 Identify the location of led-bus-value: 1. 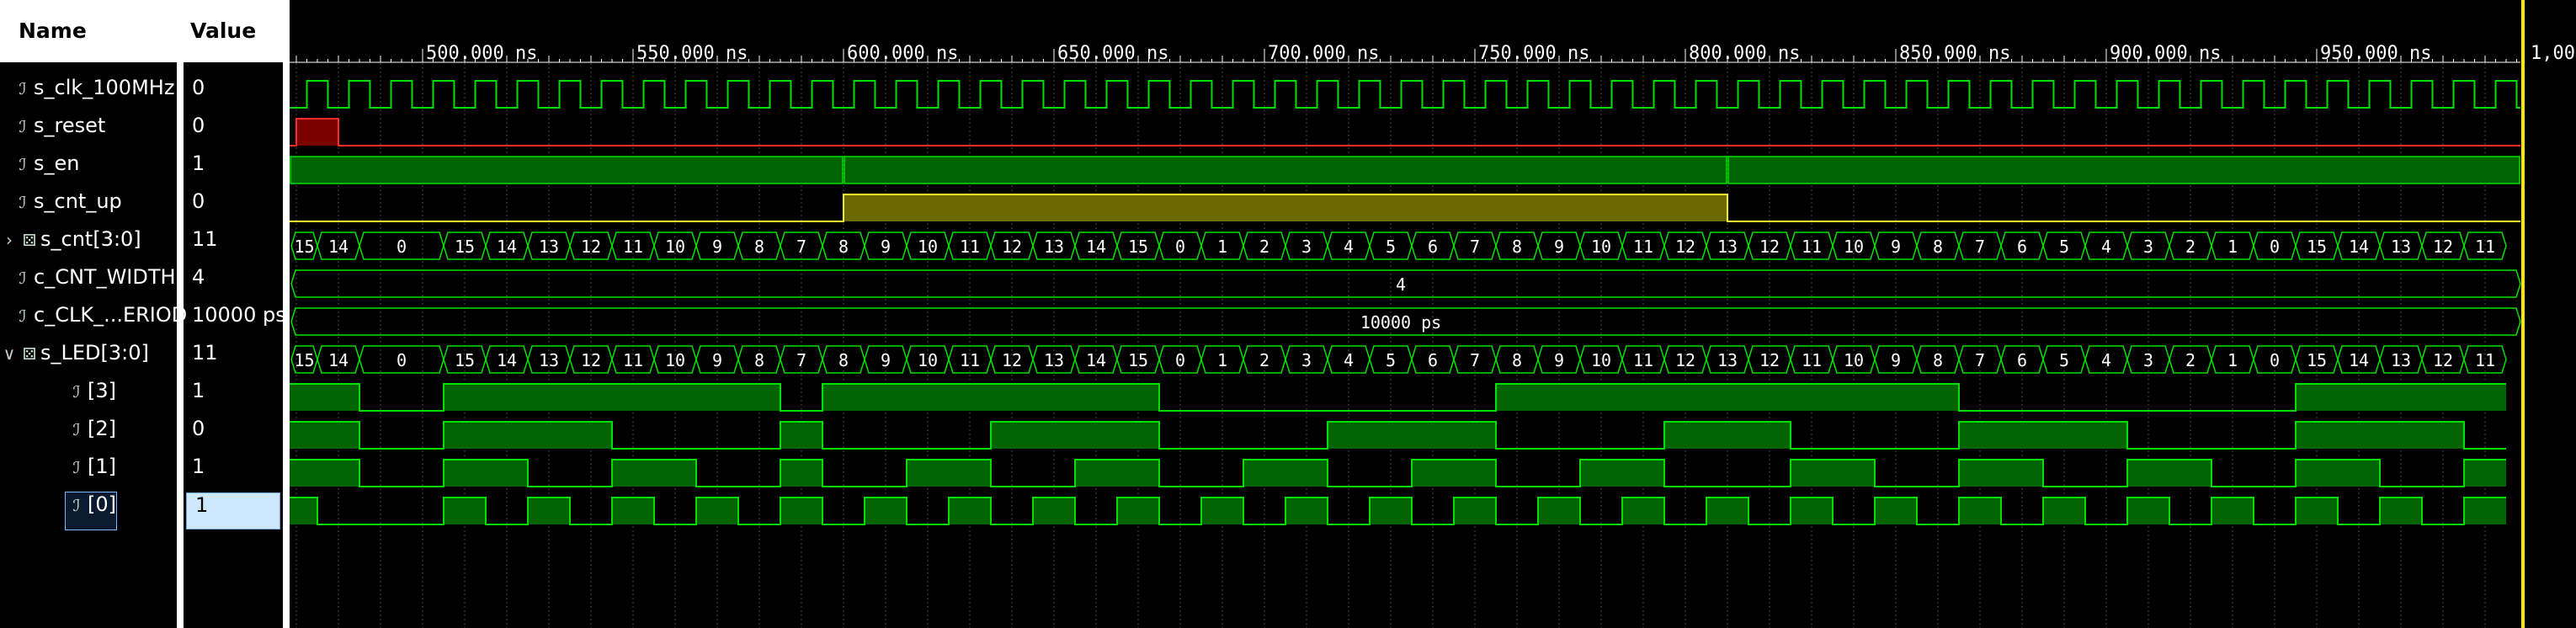
(2232, 360).